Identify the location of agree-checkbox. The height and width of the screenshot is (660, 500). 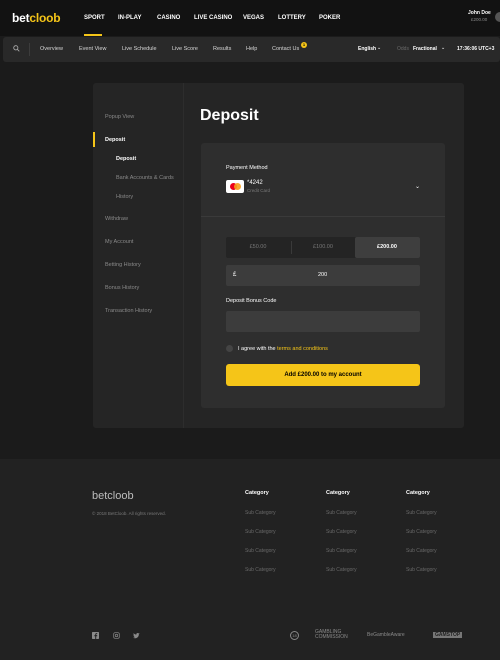
(229, 348).